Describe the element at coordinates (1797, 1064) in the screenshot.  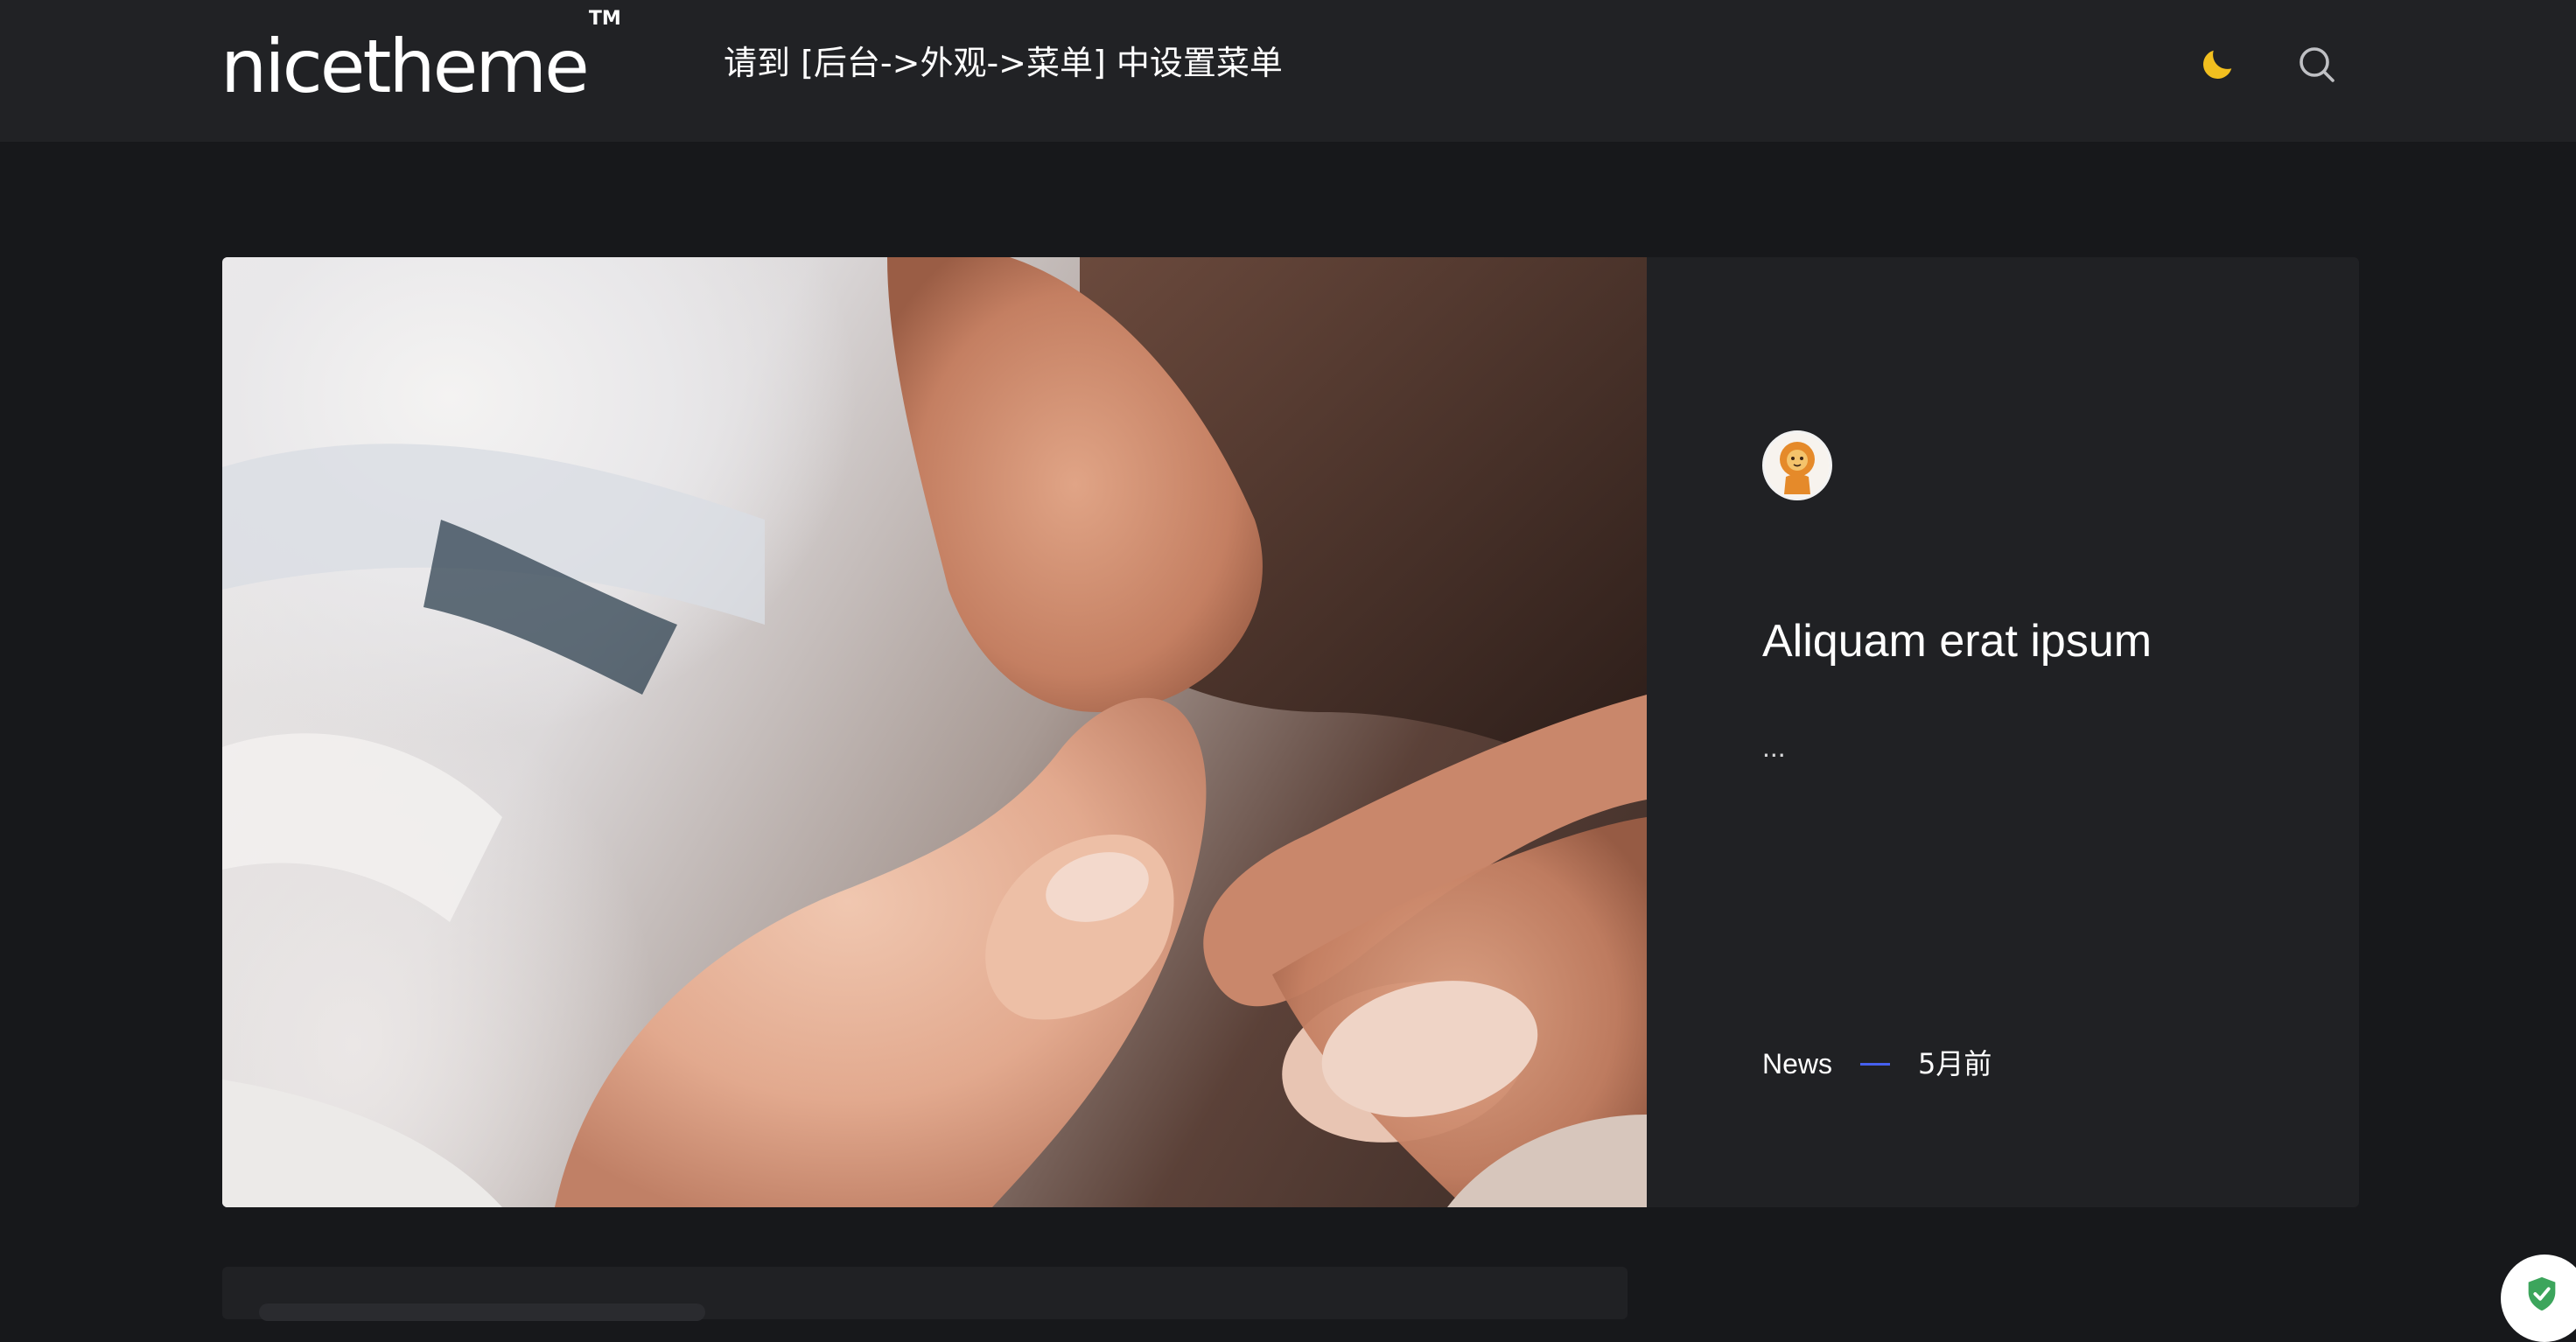
I see `post-category-link: News` at that location.